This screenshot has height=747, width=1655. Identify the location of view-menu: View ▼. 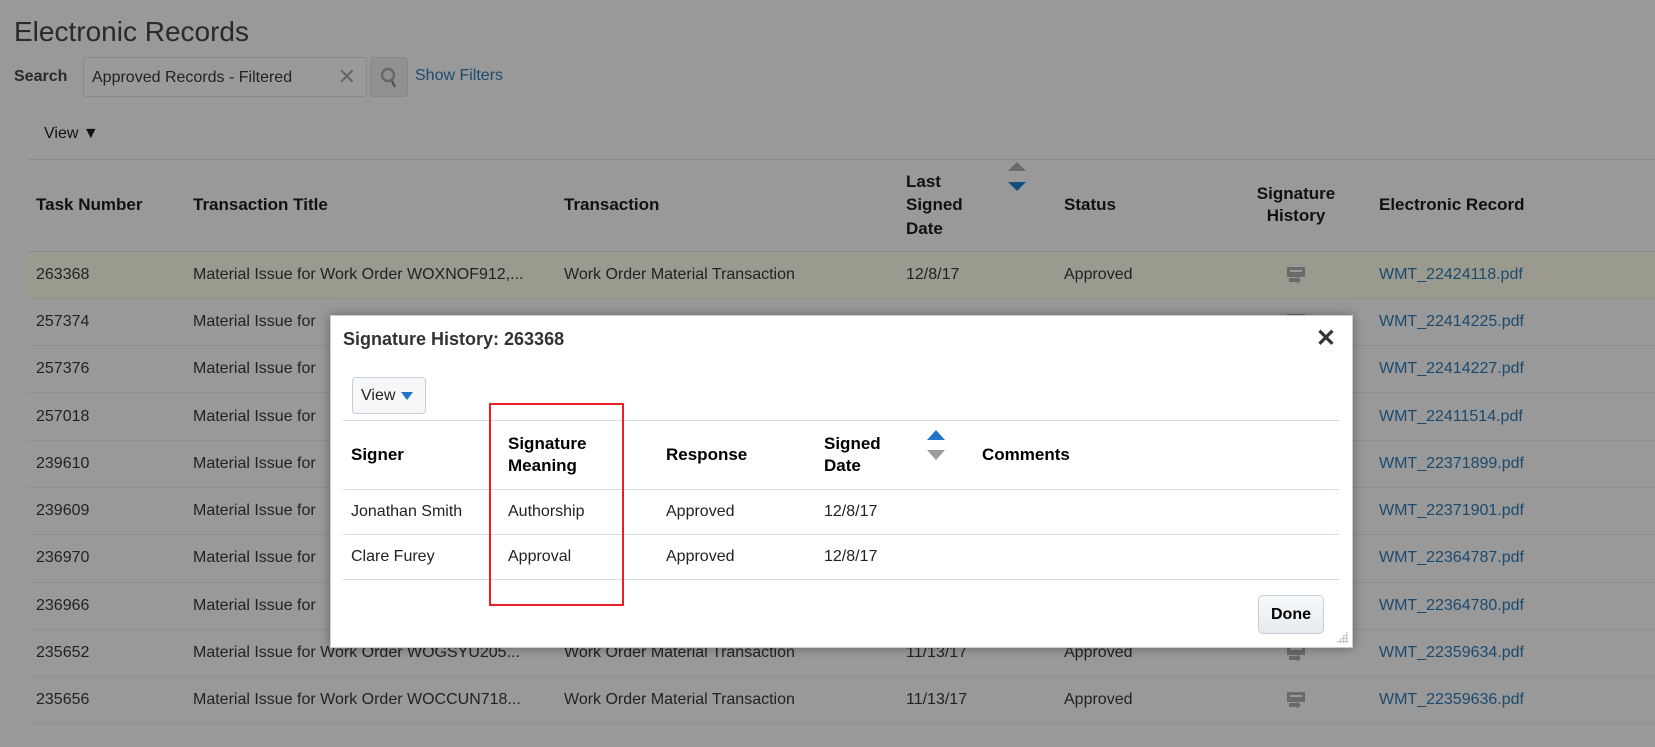
(71, 134).